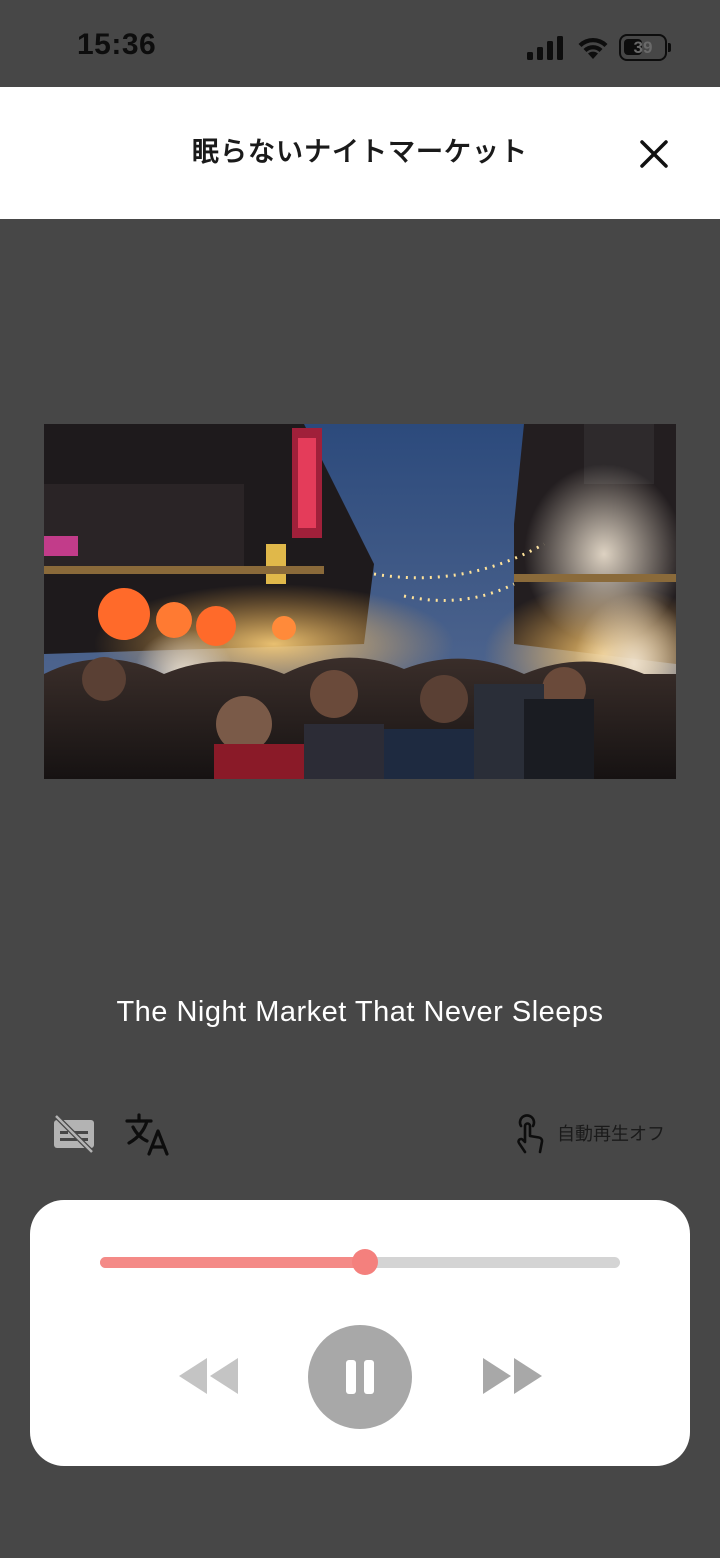 This screenshot has height=1558, width=720. What do you see at coordinates (365, 1262) in the screenshot?
I see `progress-thumb` at bounding box center [365, 1262].